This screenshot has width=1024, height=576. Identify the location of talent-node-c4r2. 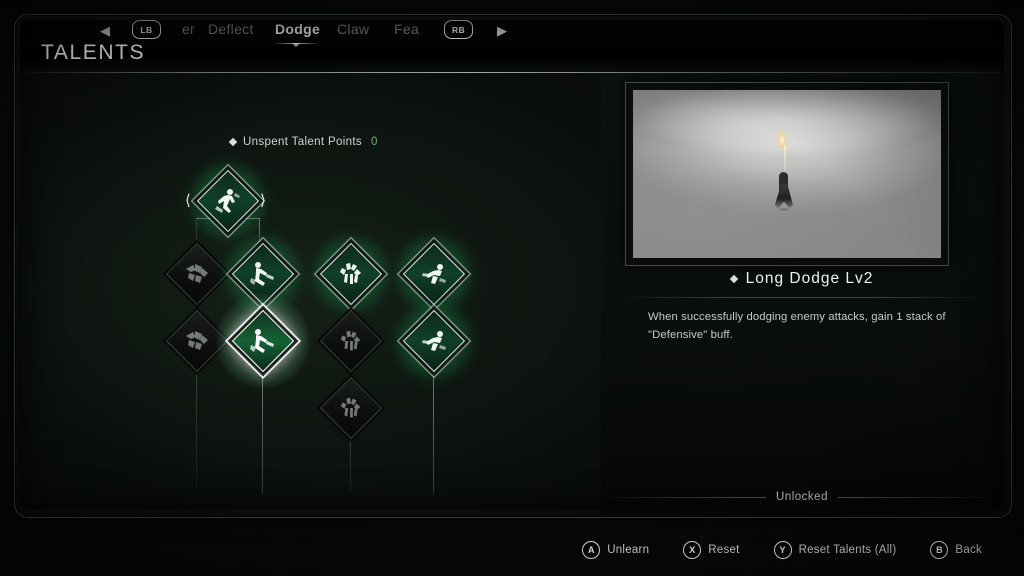
(434, 341).